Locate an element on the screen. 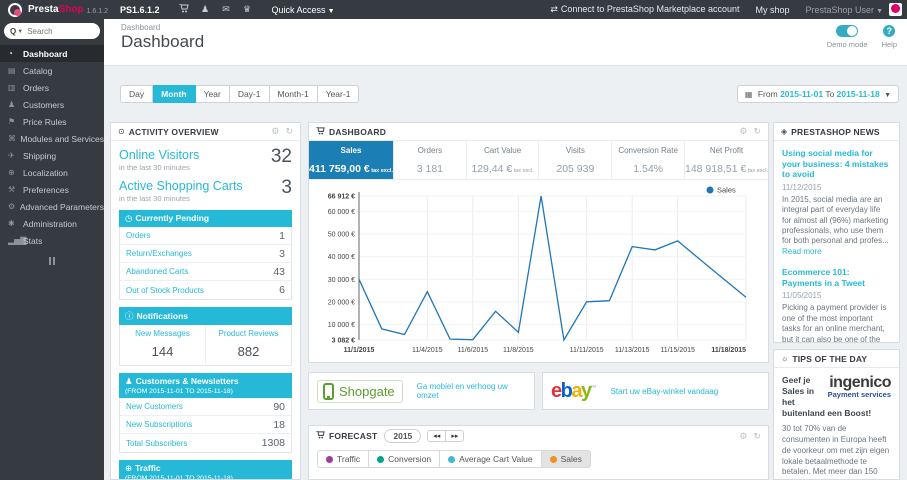 This screenshot has height=480, width=907. range-button-month-1: Month-1 is located at coordinates (293, 94).